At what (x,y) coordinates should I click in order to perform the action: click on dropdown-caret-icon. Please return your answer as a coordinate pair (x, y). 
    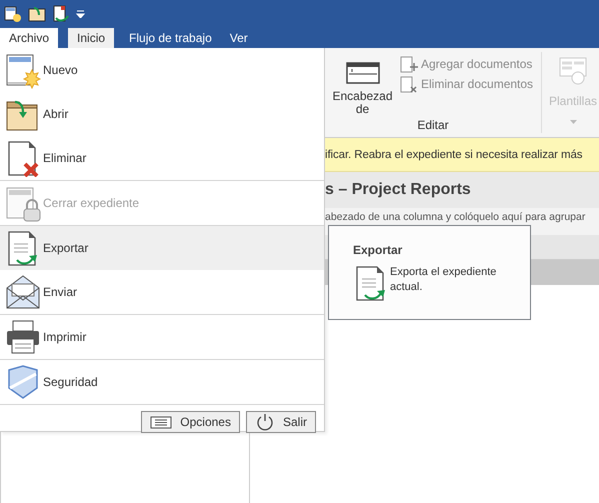
    Looking at the image, I should click on (80, 14).